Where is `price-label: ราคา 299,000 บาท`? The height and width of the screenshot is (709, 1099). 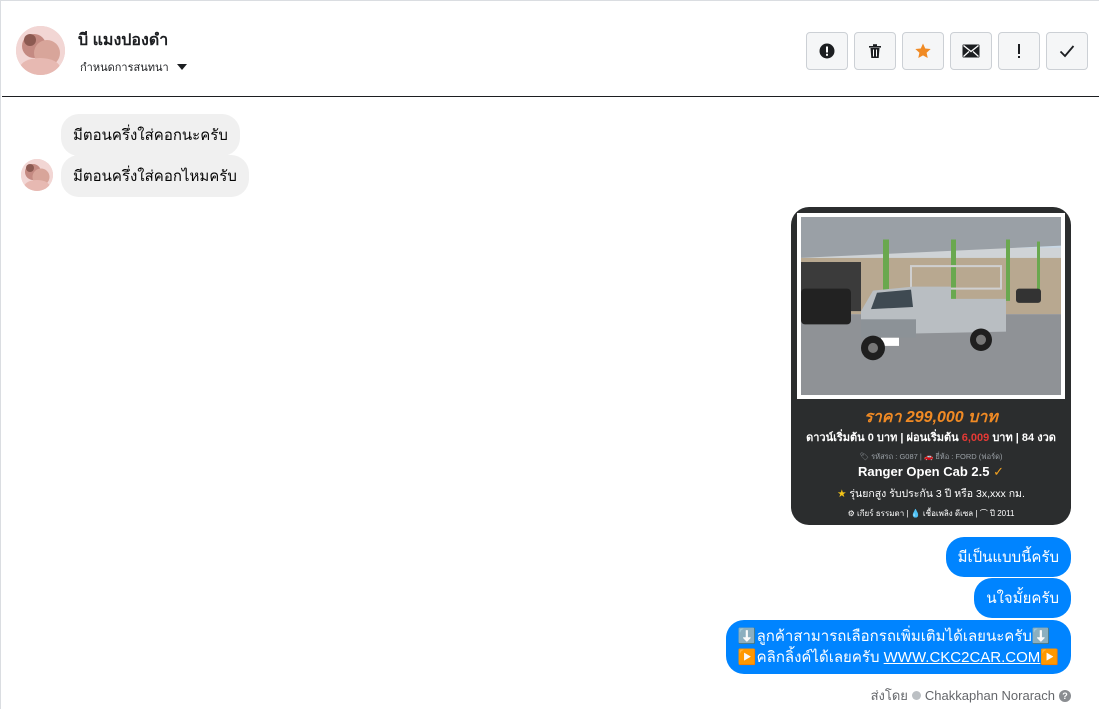
price-label: ราคา 299,000 บาท is located at coordinates (931, 417).